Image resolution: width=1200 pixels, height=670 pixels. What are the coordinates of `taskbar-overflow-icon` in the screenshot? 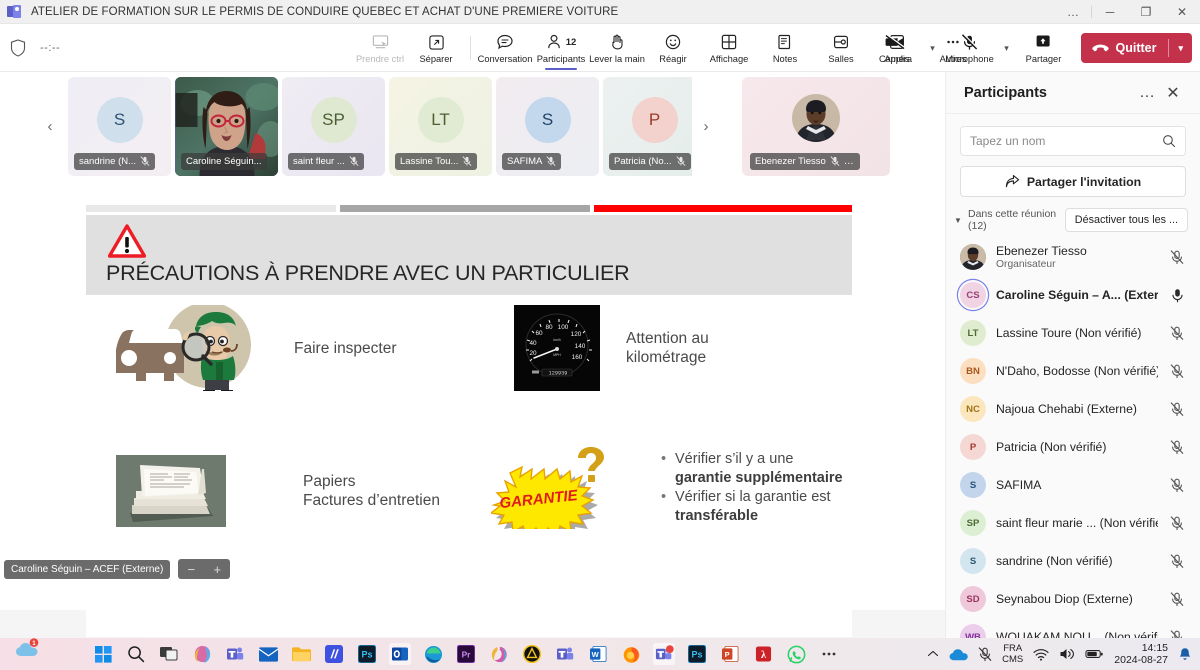 It's located at (829, 654).